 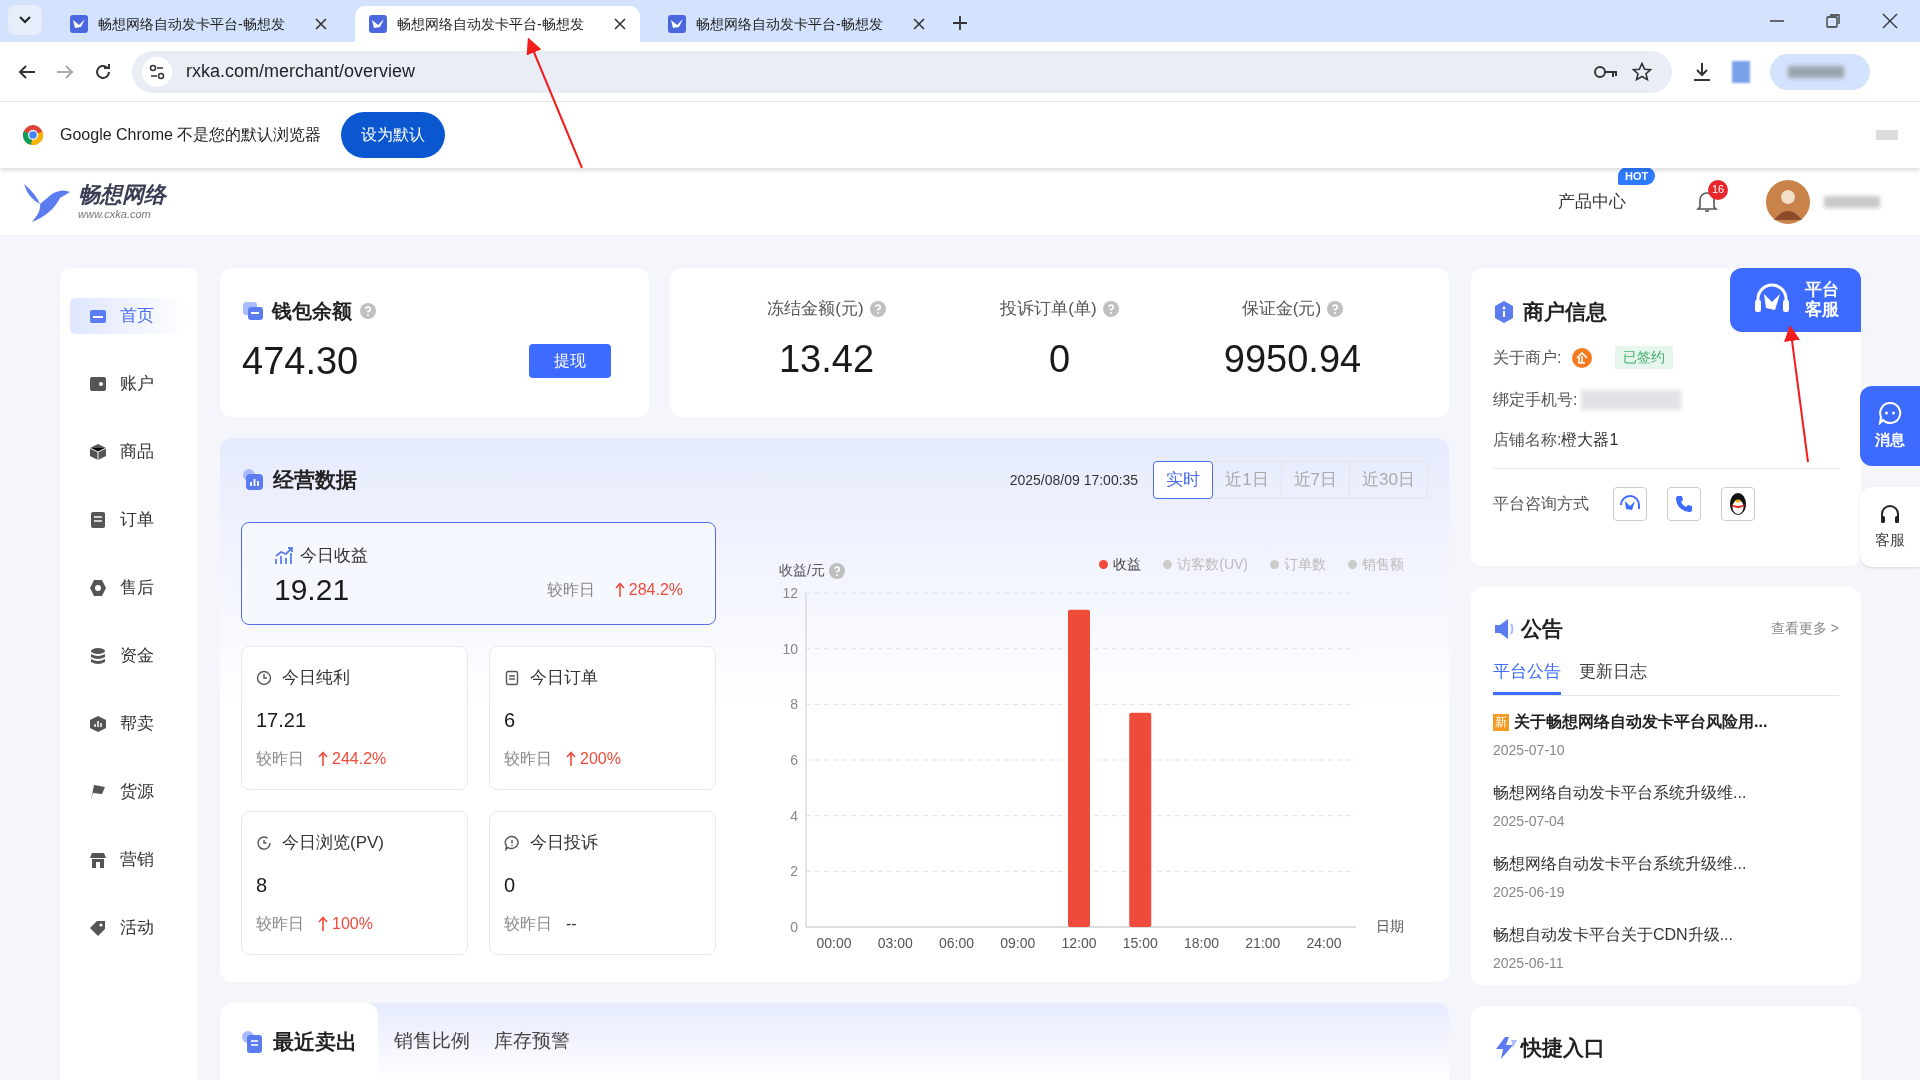 What do you see at coordinates (512, 842) in the screenshot?
I see `speech-bubble-icon` at bounding box center [512, 842].